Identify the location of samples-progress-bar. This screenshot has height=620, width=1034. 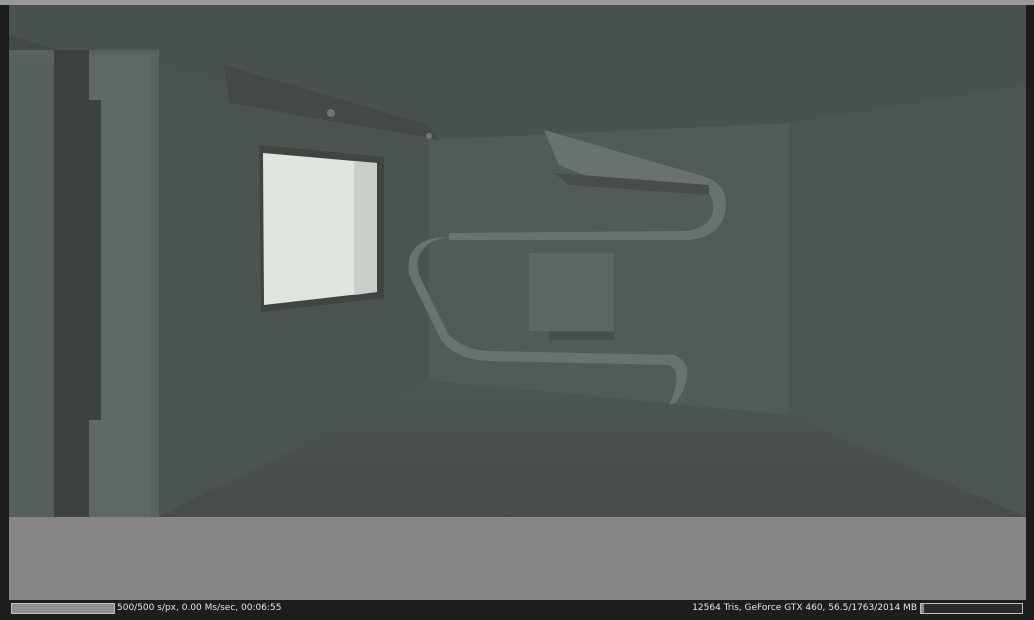
(63, 608).